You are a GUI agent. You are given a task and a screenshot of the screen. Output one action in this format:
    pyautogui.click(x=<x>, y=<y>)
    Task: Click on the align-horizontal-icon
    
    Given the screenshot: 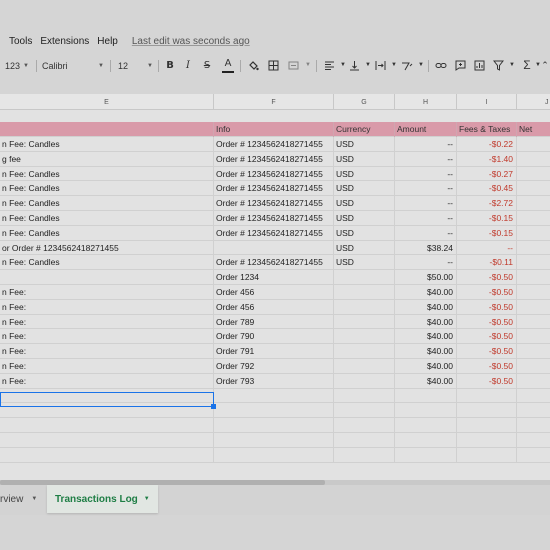 What is the action you would take?
    pyautogui.click(x=329, y=65)
    